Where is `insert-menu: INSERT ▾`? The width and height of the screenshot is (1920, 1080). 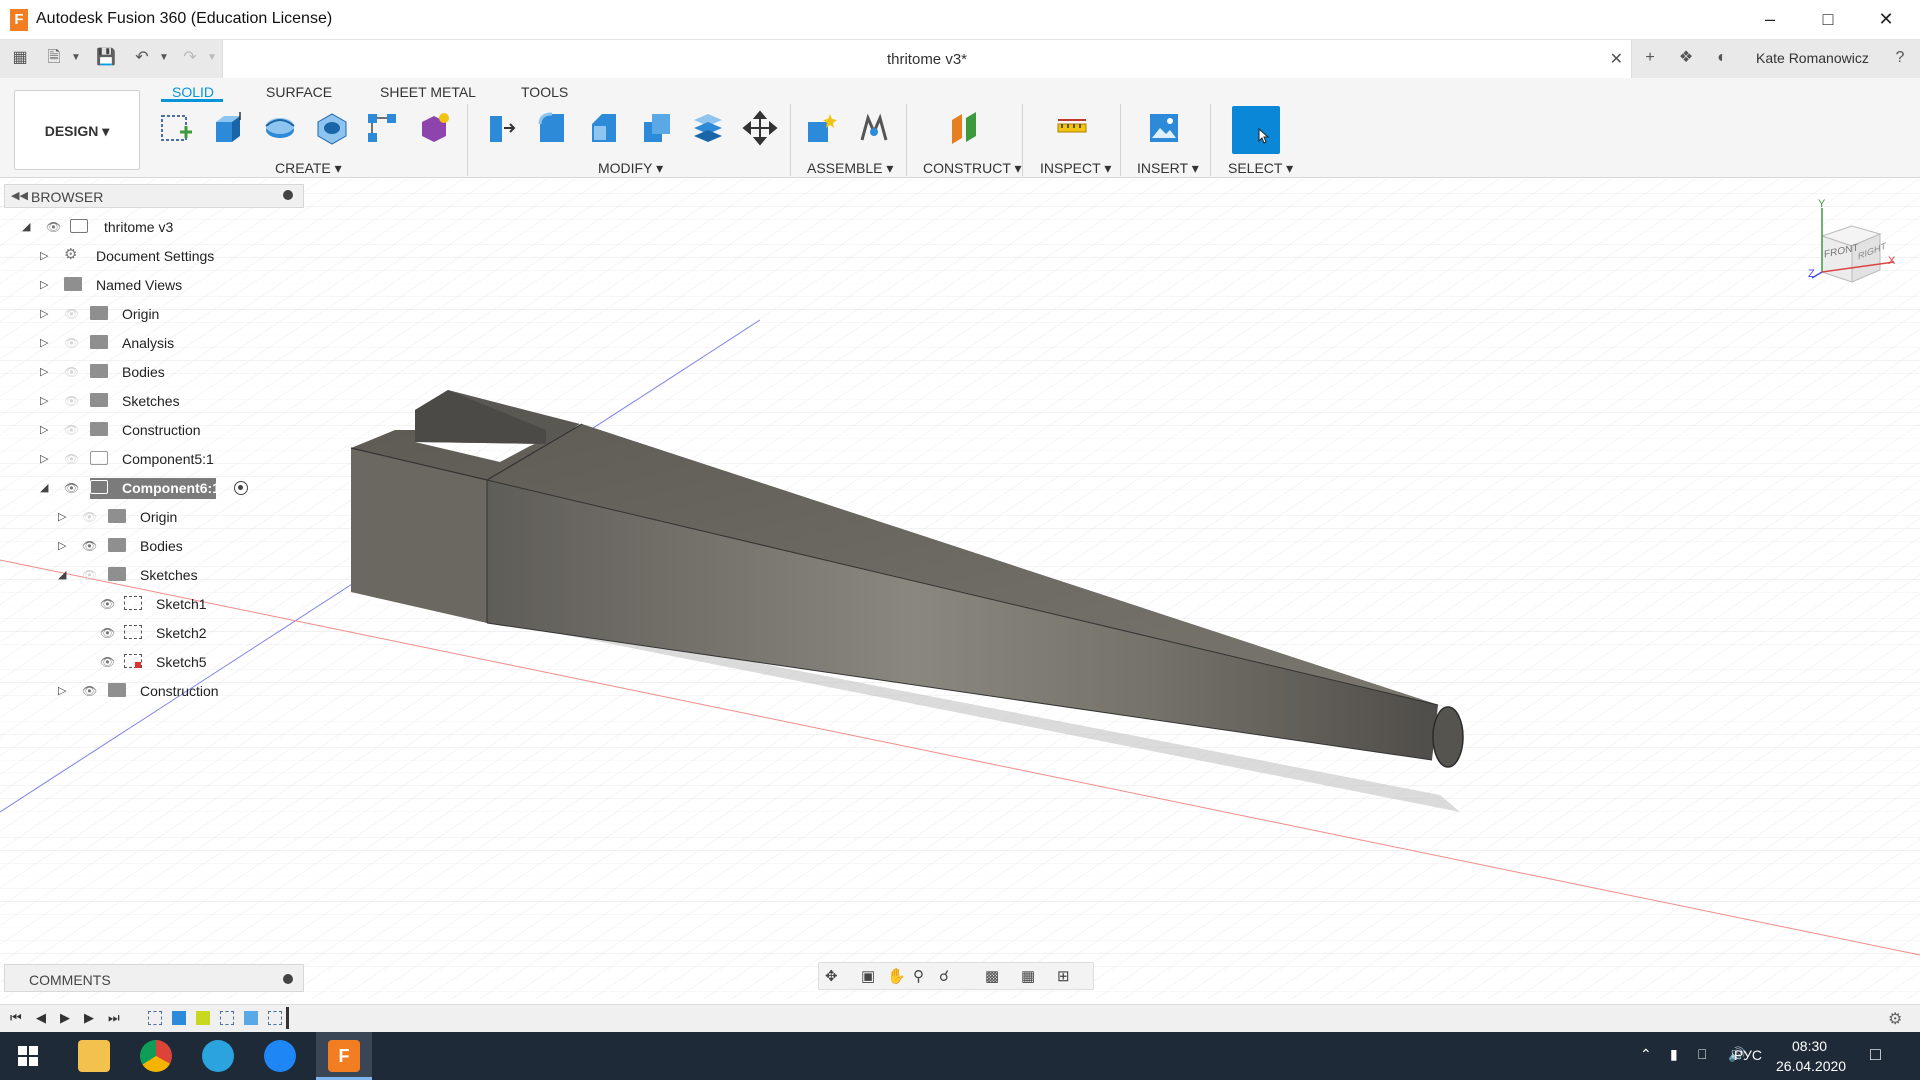 insert-menu: INSERT ▾ is located at coordinates (1168, 168).